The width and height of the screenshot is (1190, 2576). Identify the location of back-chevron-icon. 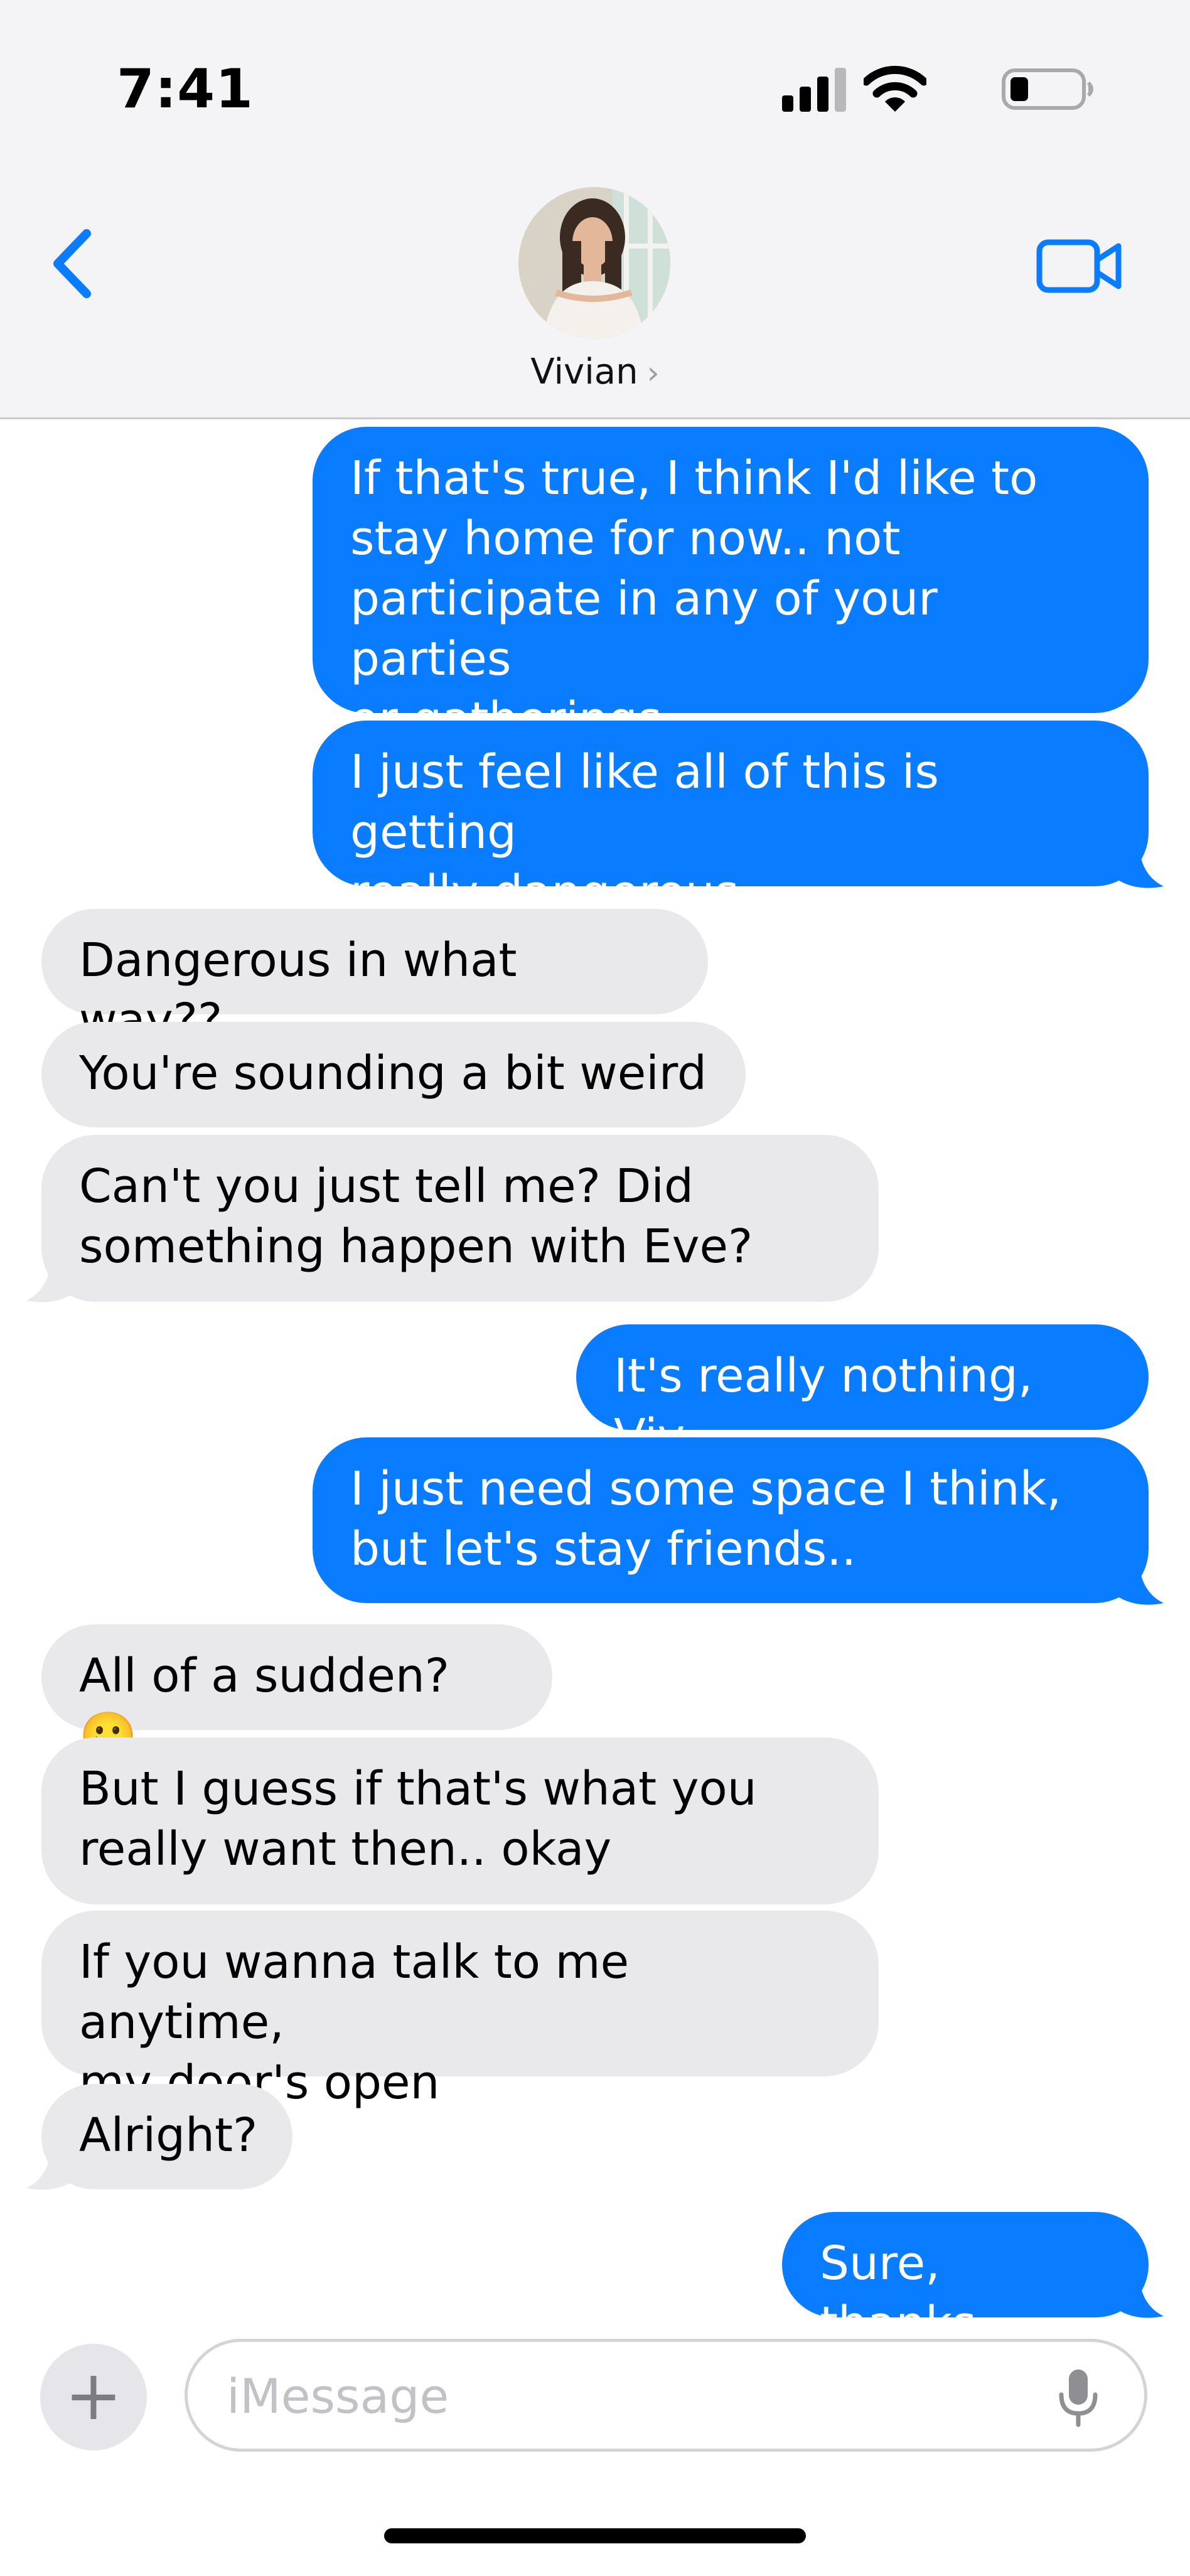
(73, 263).